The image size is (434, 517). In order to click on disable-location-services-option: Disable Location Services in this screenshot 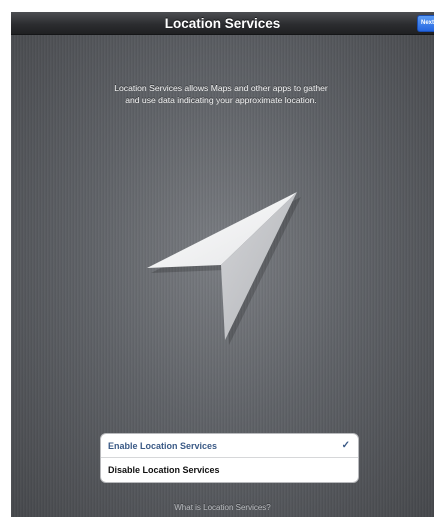, I will do `click(229, 470)`.